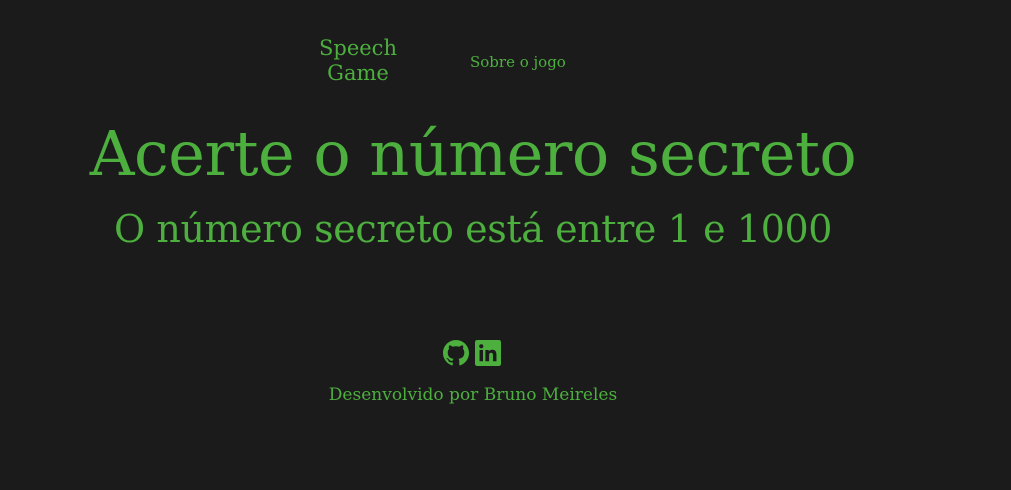  Describe the element at coordinates (473, 395) in the screenshot. I see `footer-credit: Desenvolvido por Bruno Meireles` at that location.